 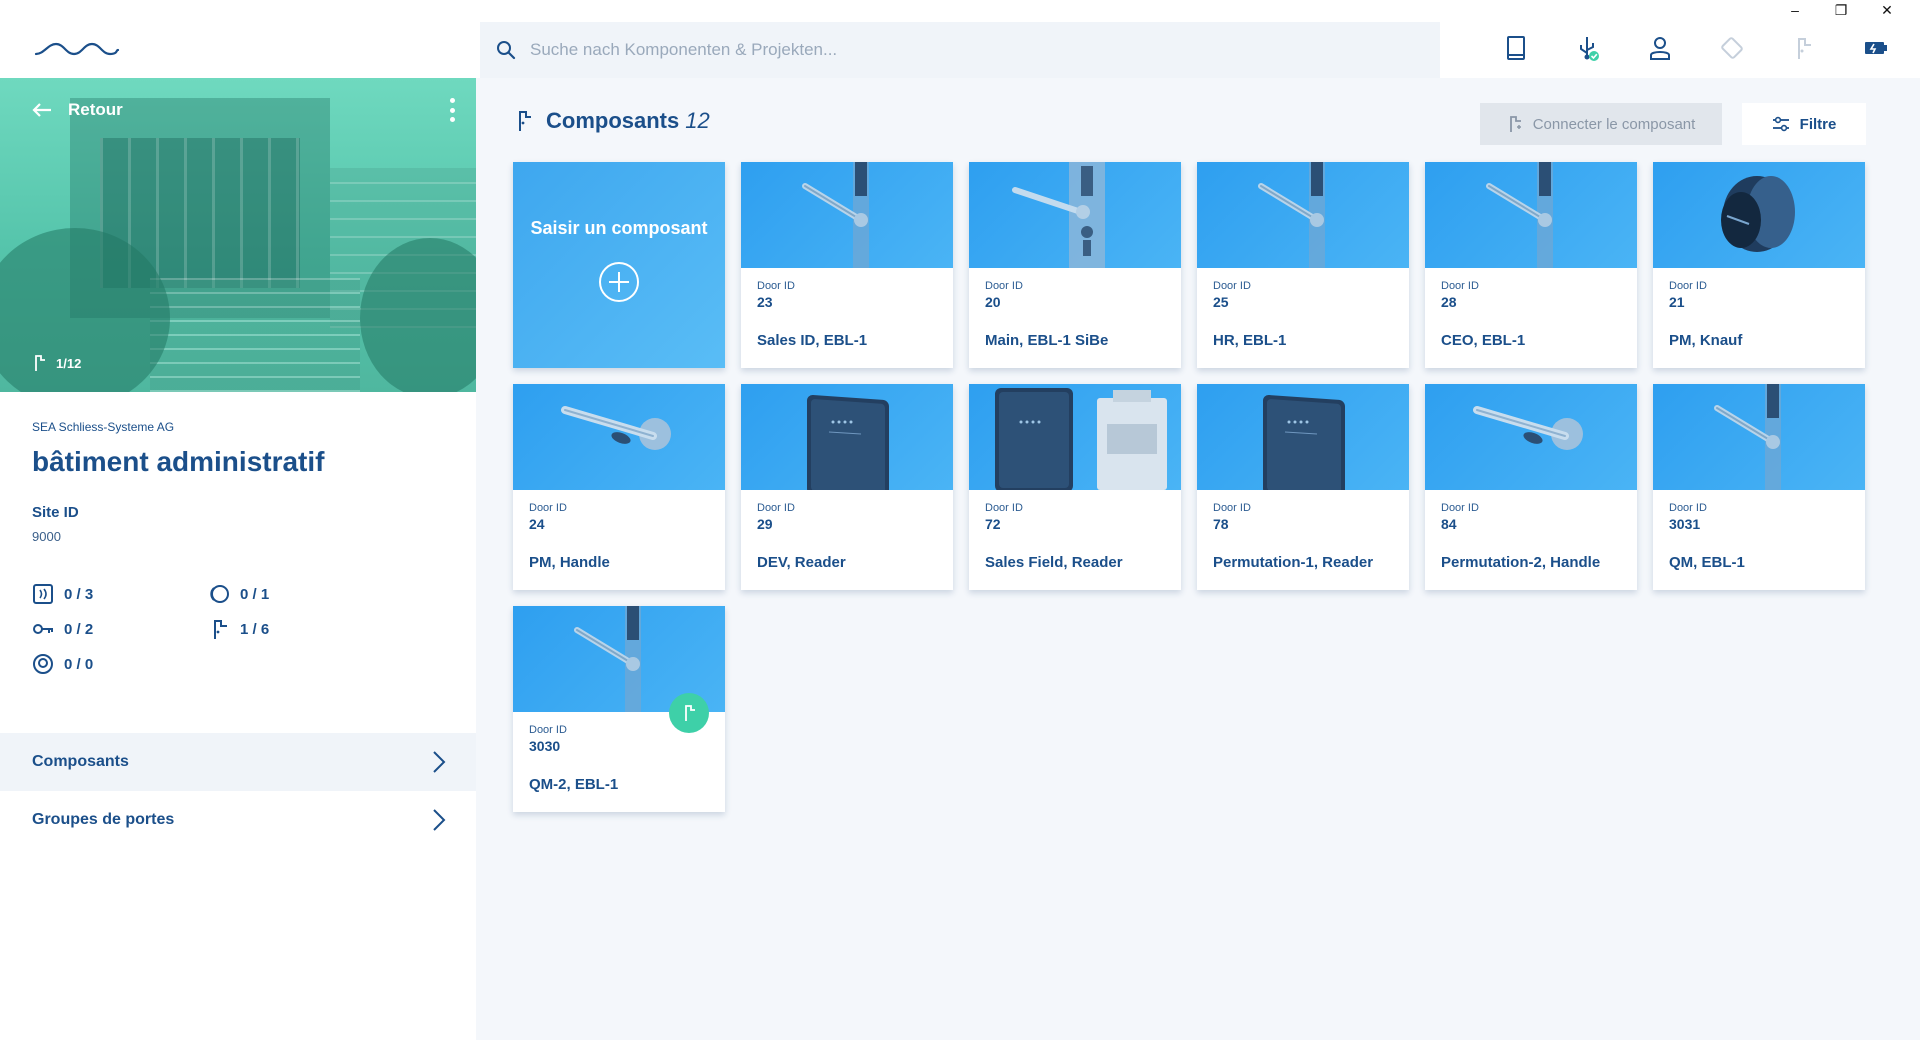 I want to click on door-id-value: 29, so click(x=765, y=524).